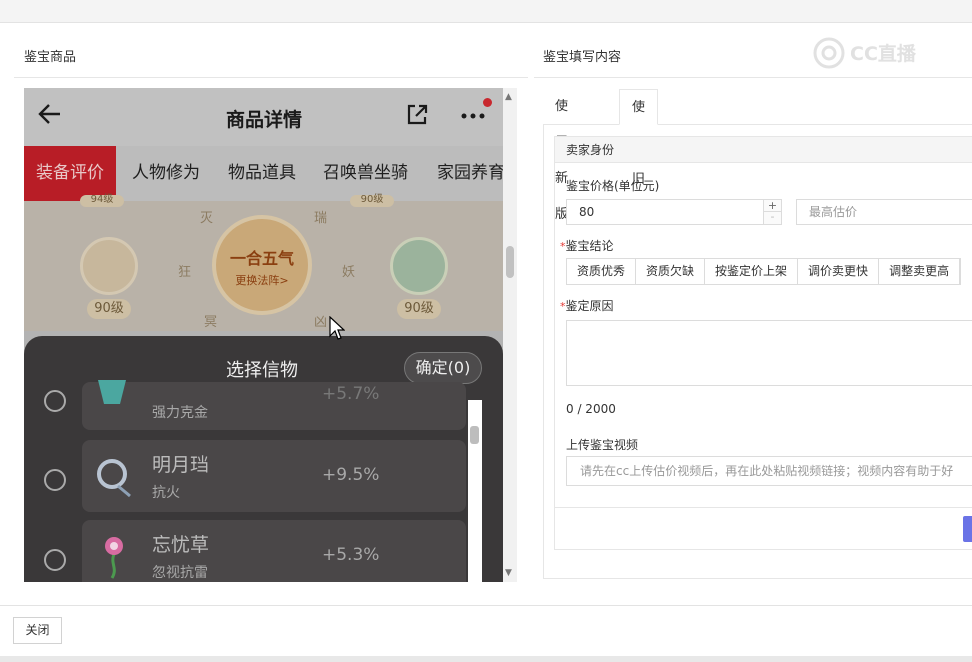 The width and height of the screenshot is (972, 662). Describe the element at coordinates (920, 271) in the screenshot. I see `option-sell-higher: 调整卖更高` at that location.